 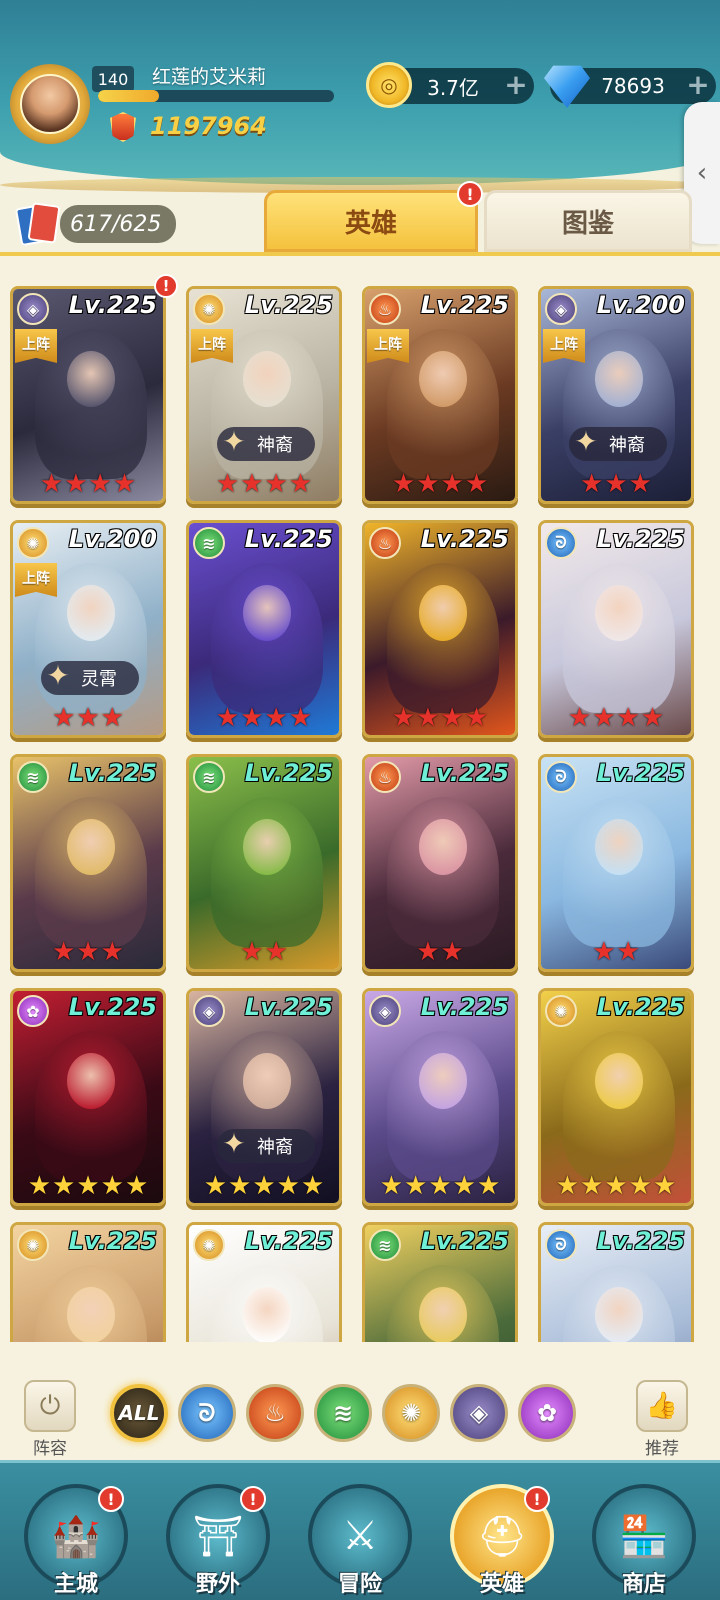 I want to click on player-avatar-frame, so click(x=50, y=104).